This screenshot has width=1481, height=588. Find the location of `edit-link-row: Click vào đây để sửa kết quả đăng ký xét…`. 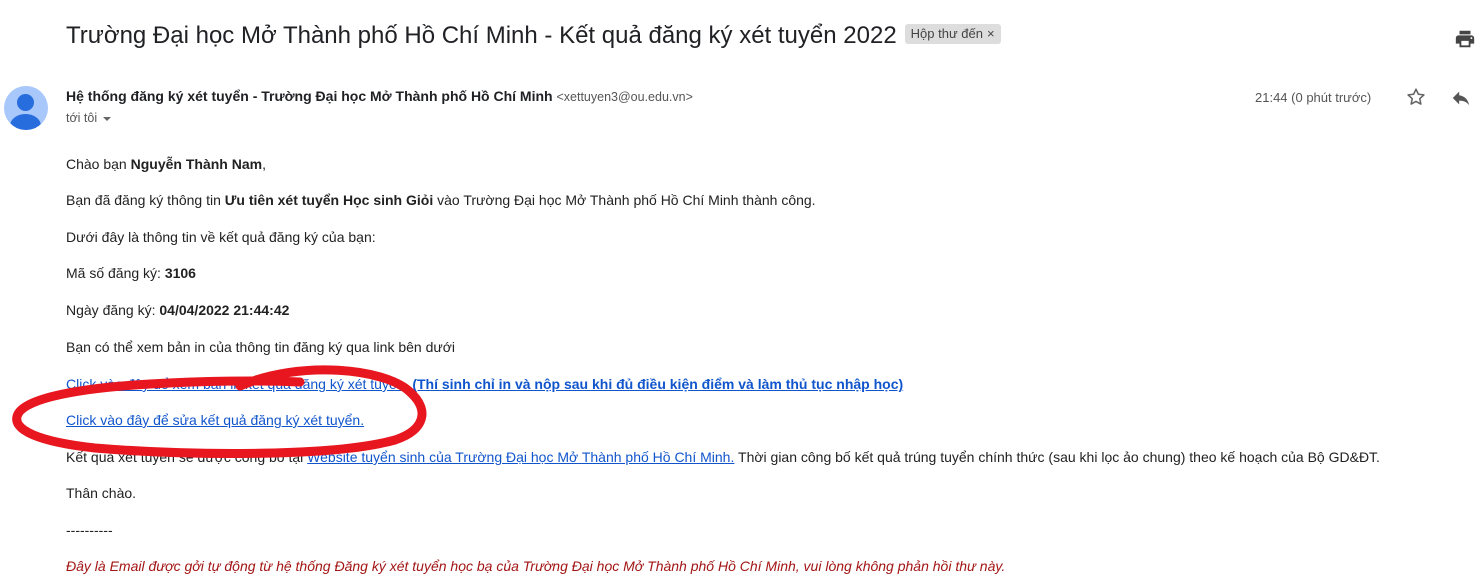

edit-link-row: Click vào đây để sửa kết quả đăng ký xét… is located at coordinates (215, 420).